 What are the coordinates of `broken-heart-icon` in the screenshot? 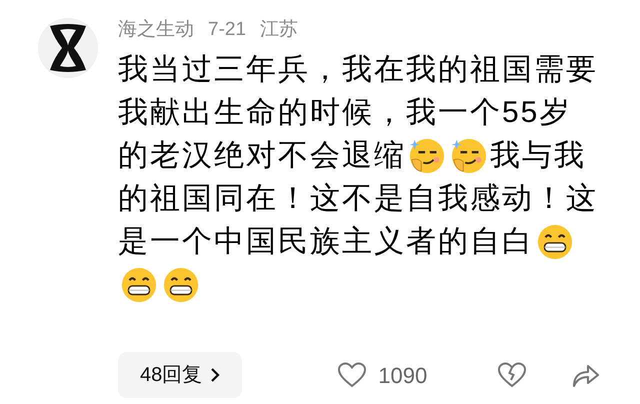 It's located at (512, 375).